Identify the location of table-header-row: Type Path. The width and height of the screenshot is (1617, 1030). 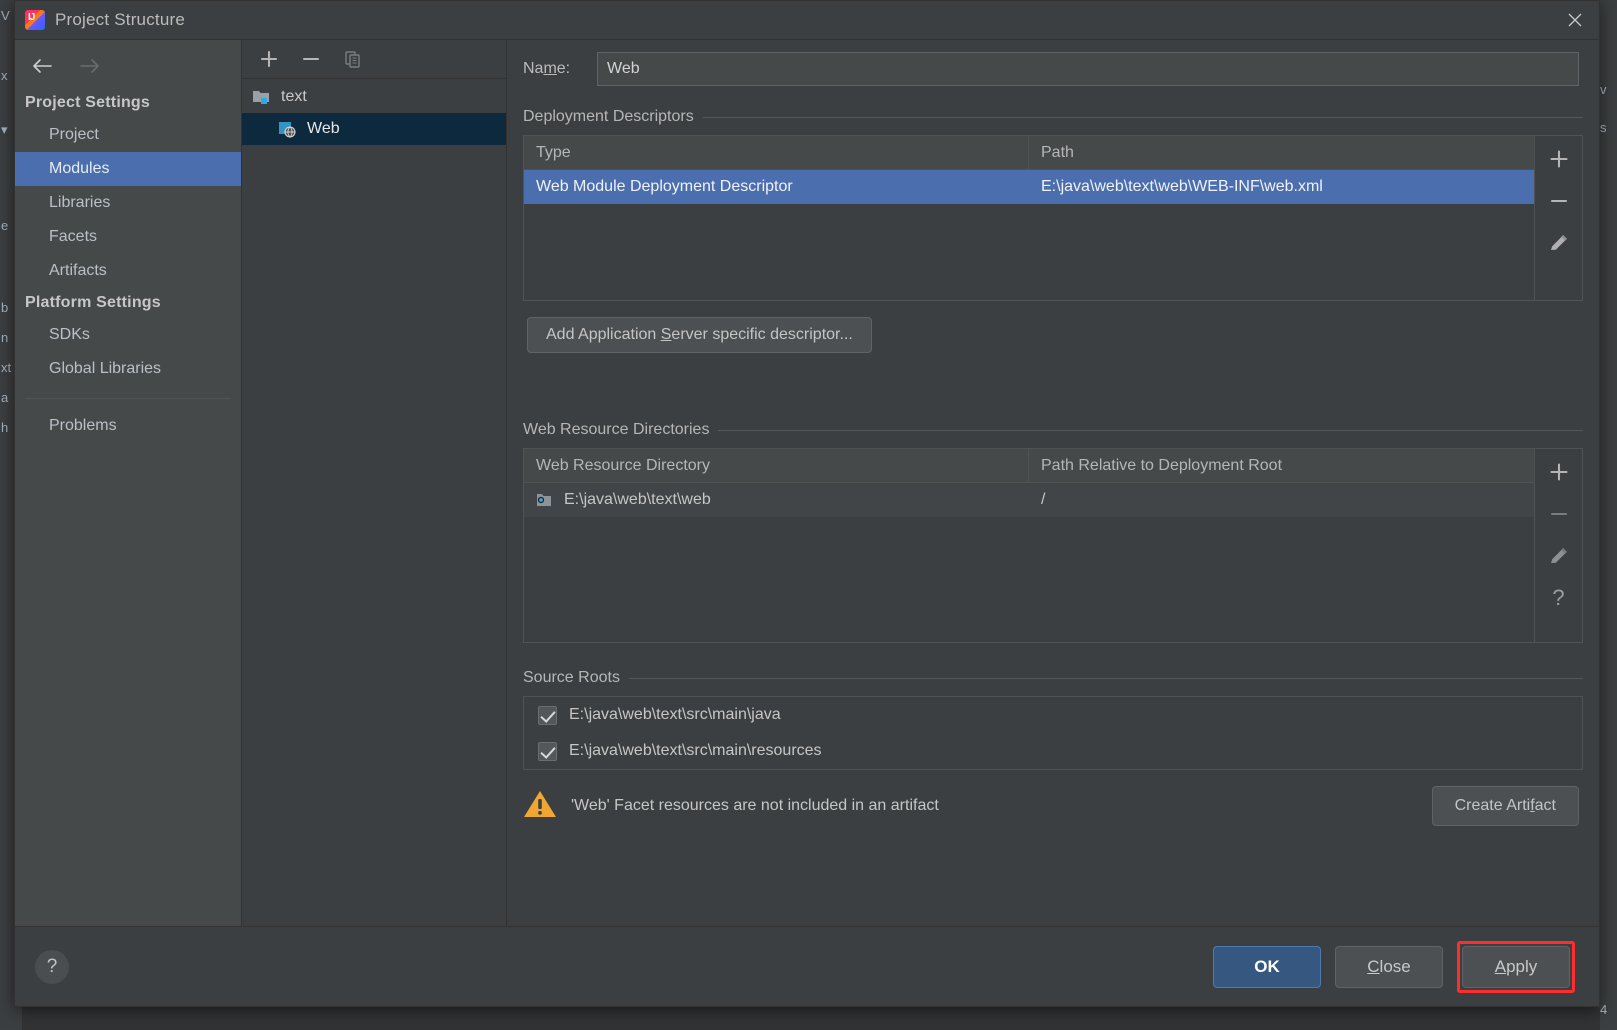
(1029, 153).